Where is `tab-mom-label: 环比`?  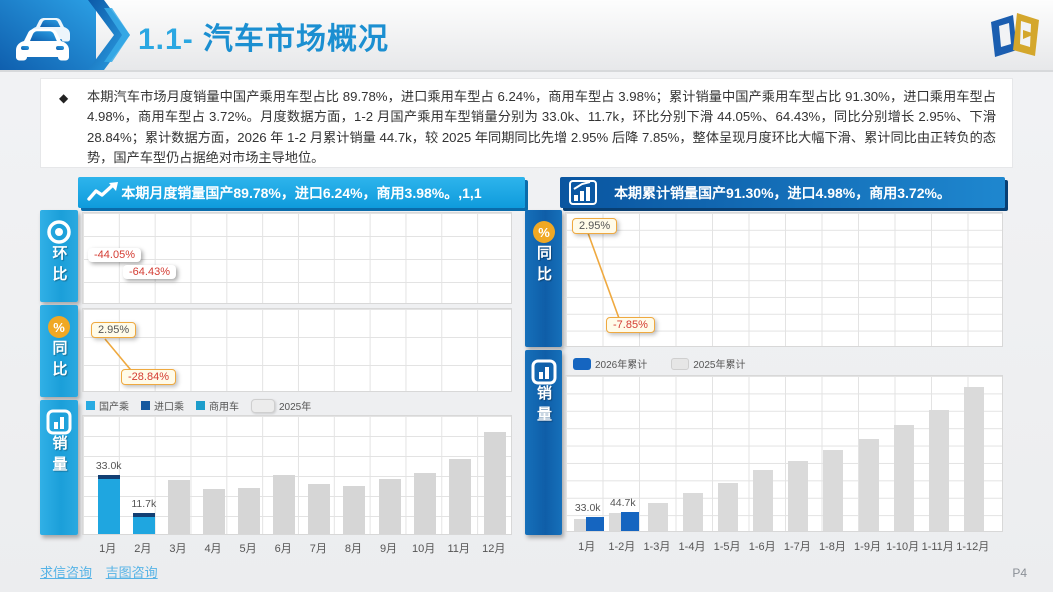
tab-mom-label: 环比 is located at coordinates (59, 266).